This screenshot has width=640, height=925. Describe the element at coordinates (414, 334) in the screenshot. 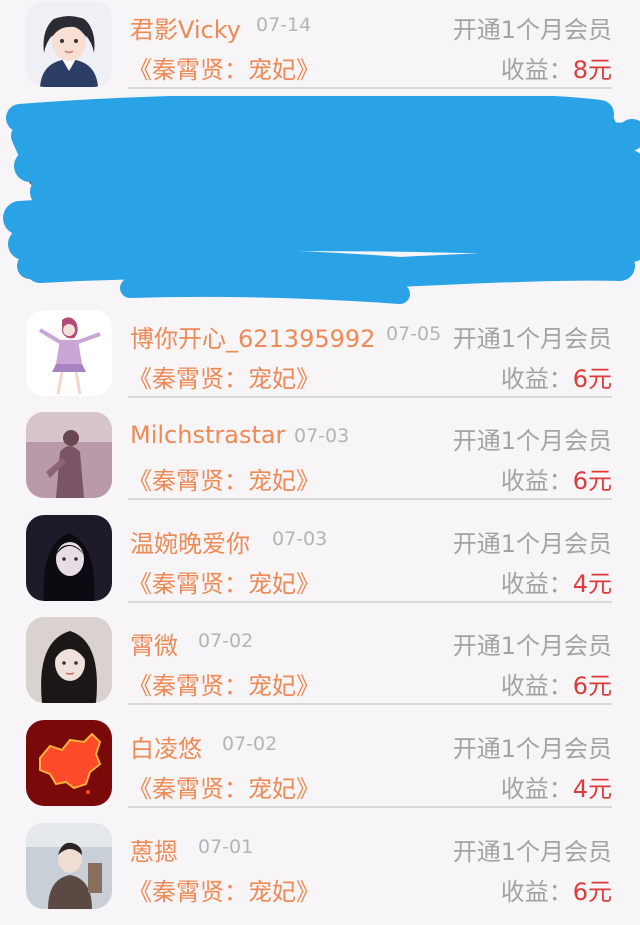

I see `date-label: 07-05` at that location.